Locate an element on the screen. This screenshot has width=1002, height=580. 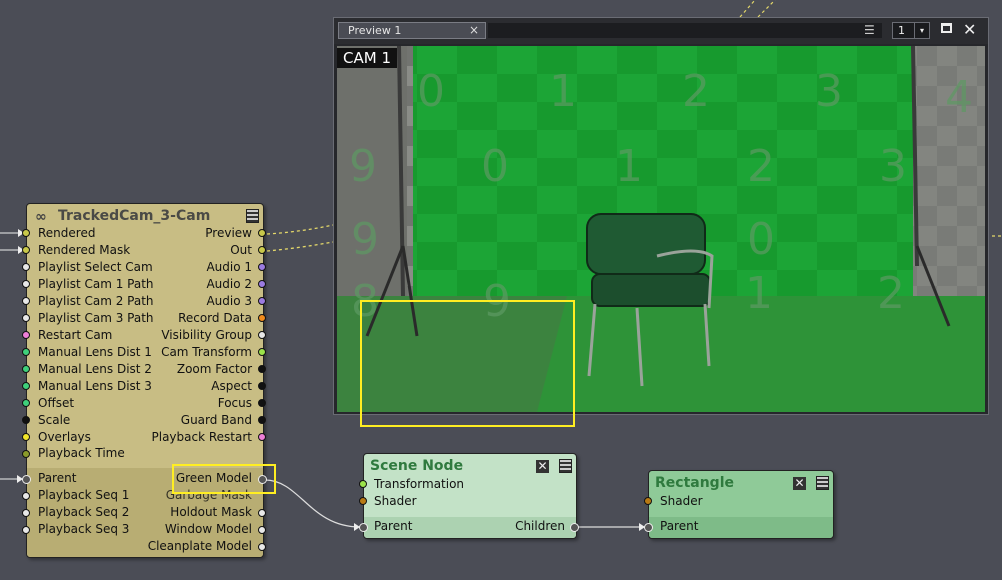
port-playlist-cam3 is located at coordinates (26, 318).